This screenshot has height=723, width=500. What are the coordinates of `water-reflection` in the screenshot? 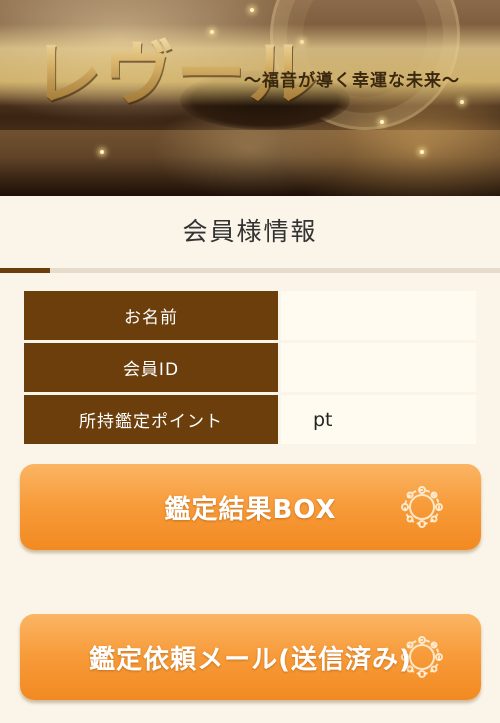 It's located at (250, 163).